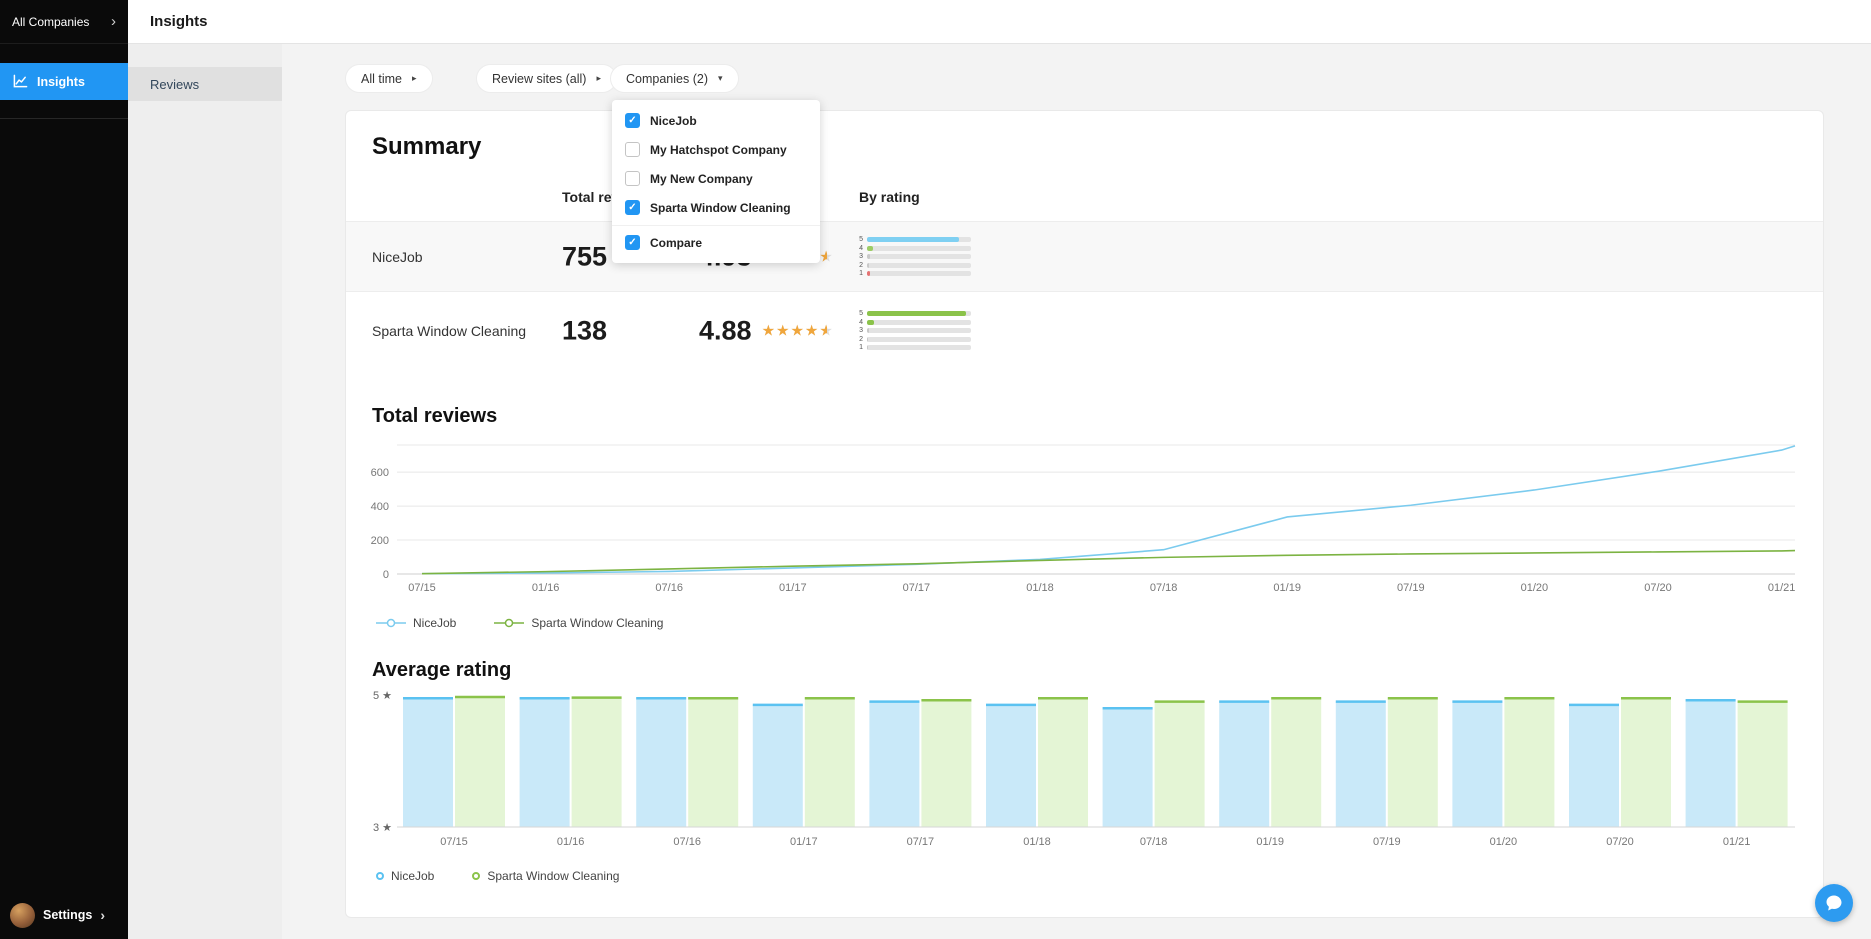 This screenshot has width=1871, height=939. I want to click on dropdown-option-label: NiceJob, so click(673, 120).